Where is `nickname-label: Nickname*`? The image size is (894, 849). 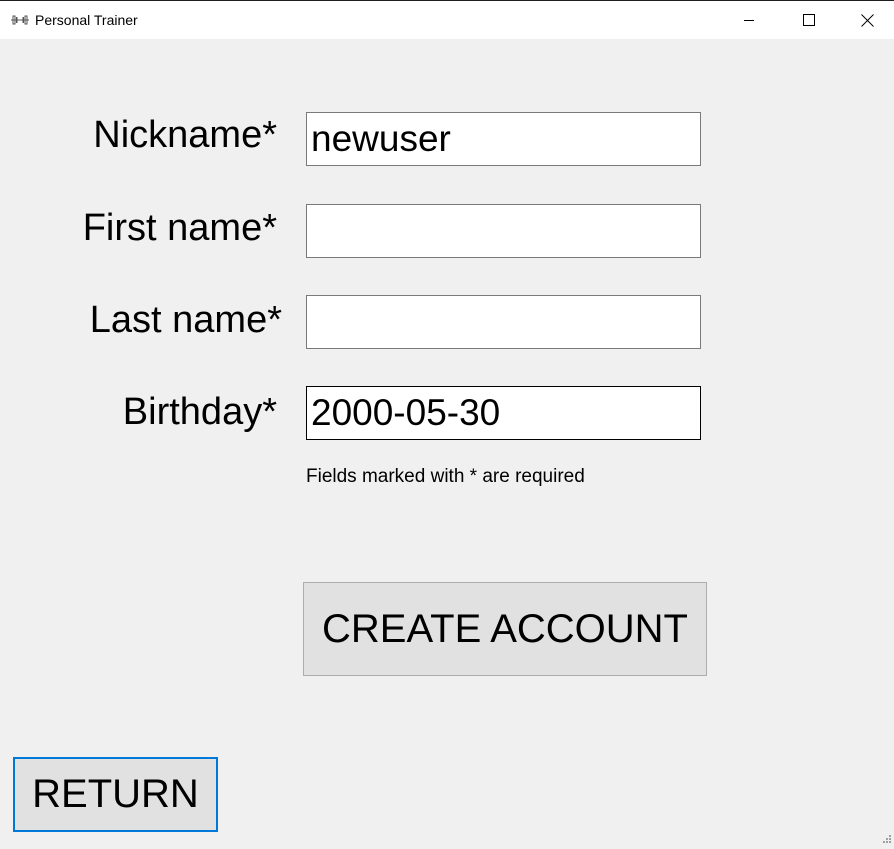
nickname-label: Nickname* is located at coordinates (185, 135).